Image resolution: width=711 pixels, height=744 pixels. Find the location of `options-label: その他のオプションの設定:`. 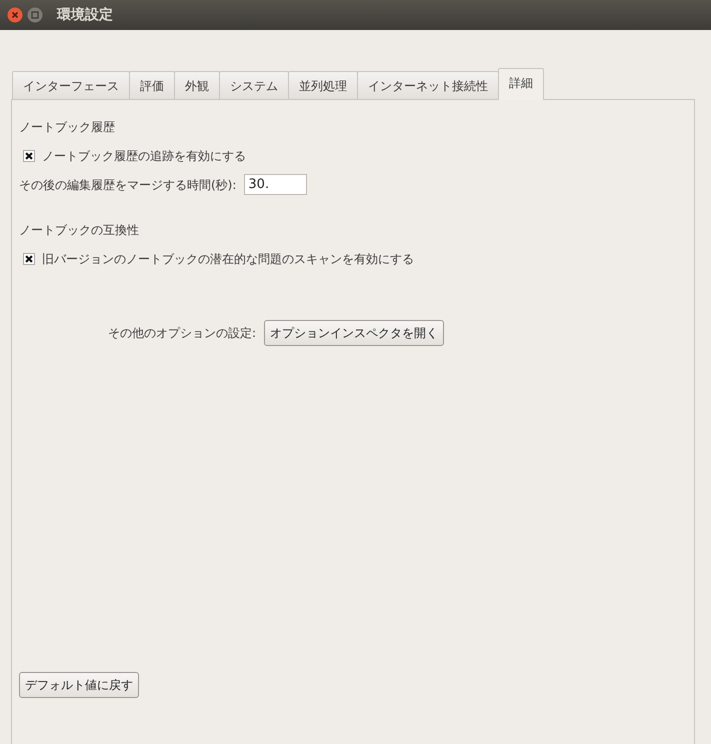

options-label: その他のオプションの設定: is located at coordinates (182, 333).